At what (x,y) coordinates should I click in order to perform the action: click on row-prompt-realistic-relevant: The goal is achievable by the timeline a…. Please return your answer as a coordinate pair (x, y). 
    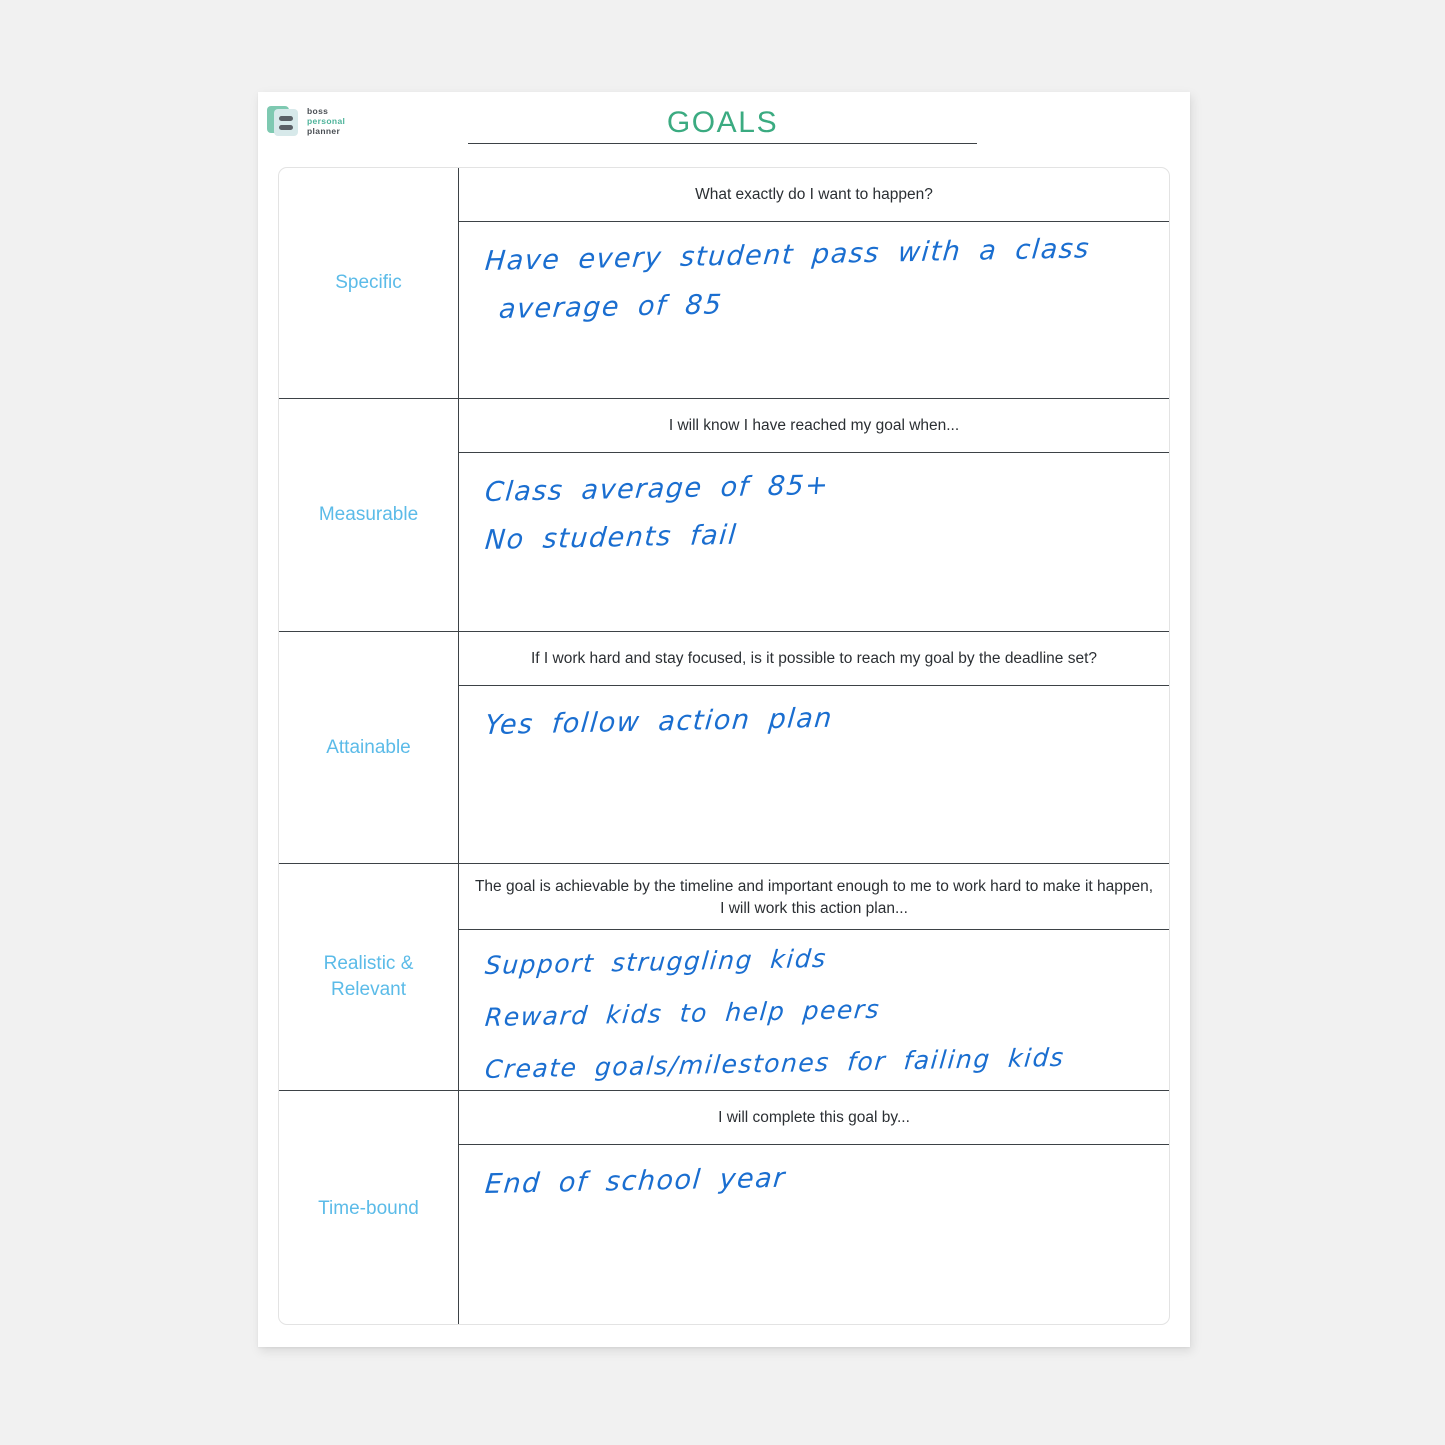
    Looking at the image, I should click on (814, 897).